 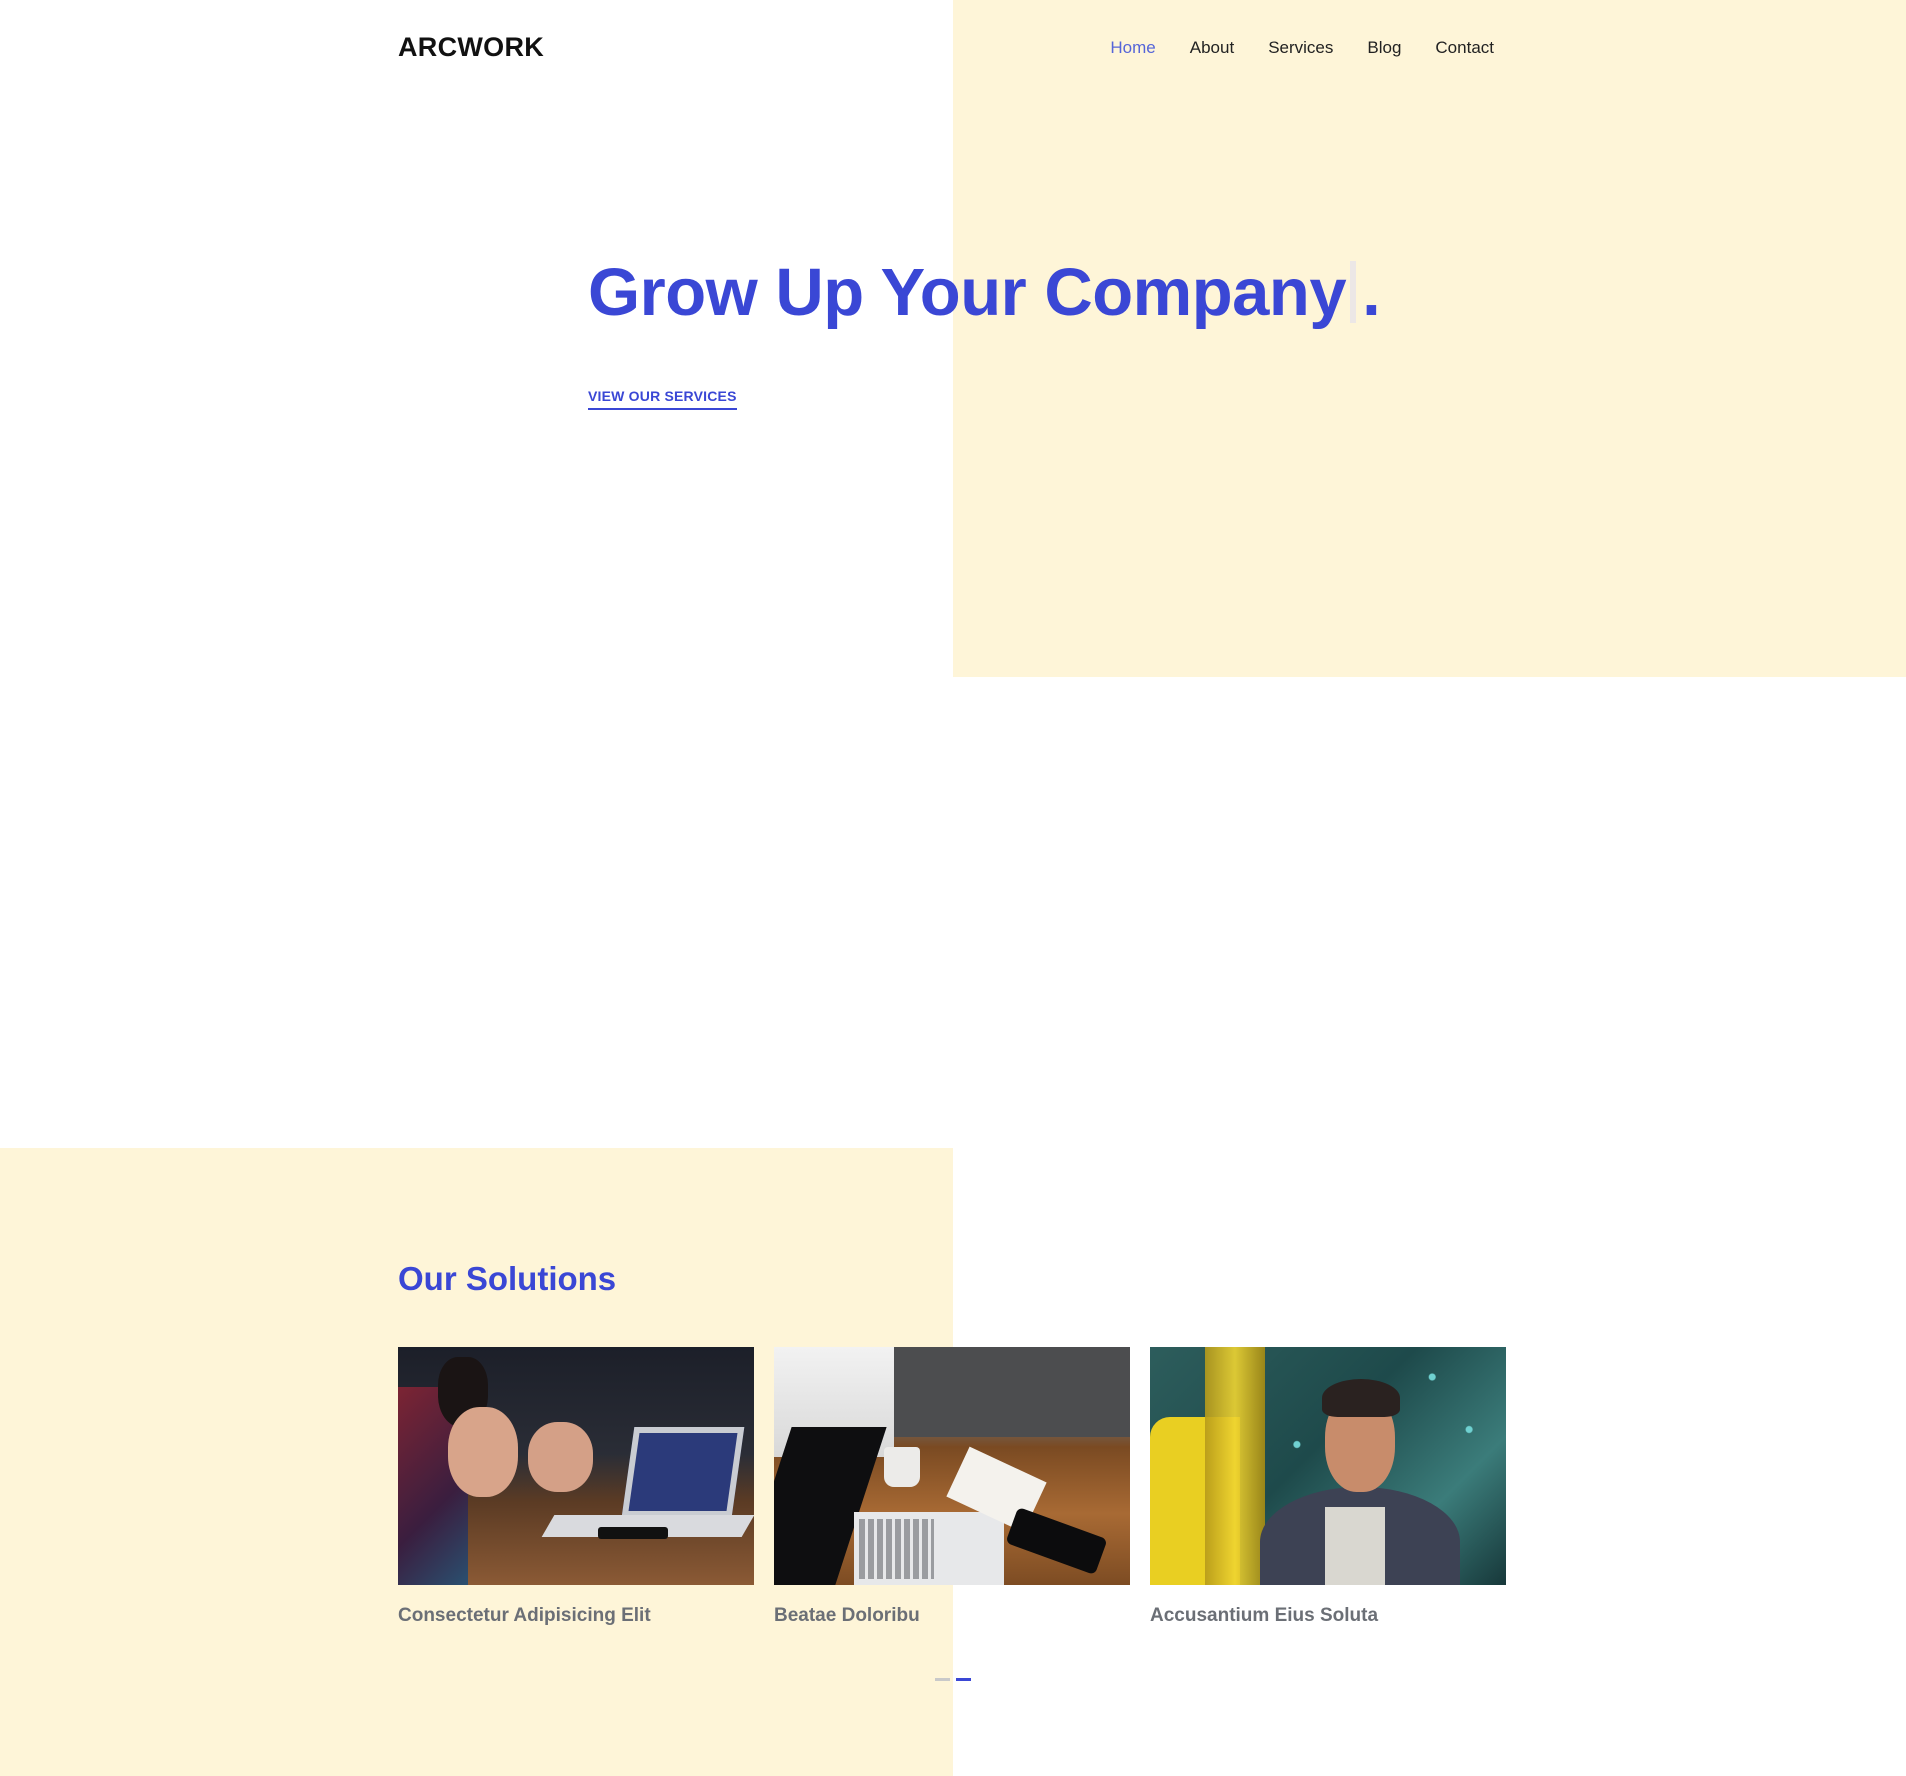 I want to click on nav-home-link: Home, so click(x=1132, y=48).